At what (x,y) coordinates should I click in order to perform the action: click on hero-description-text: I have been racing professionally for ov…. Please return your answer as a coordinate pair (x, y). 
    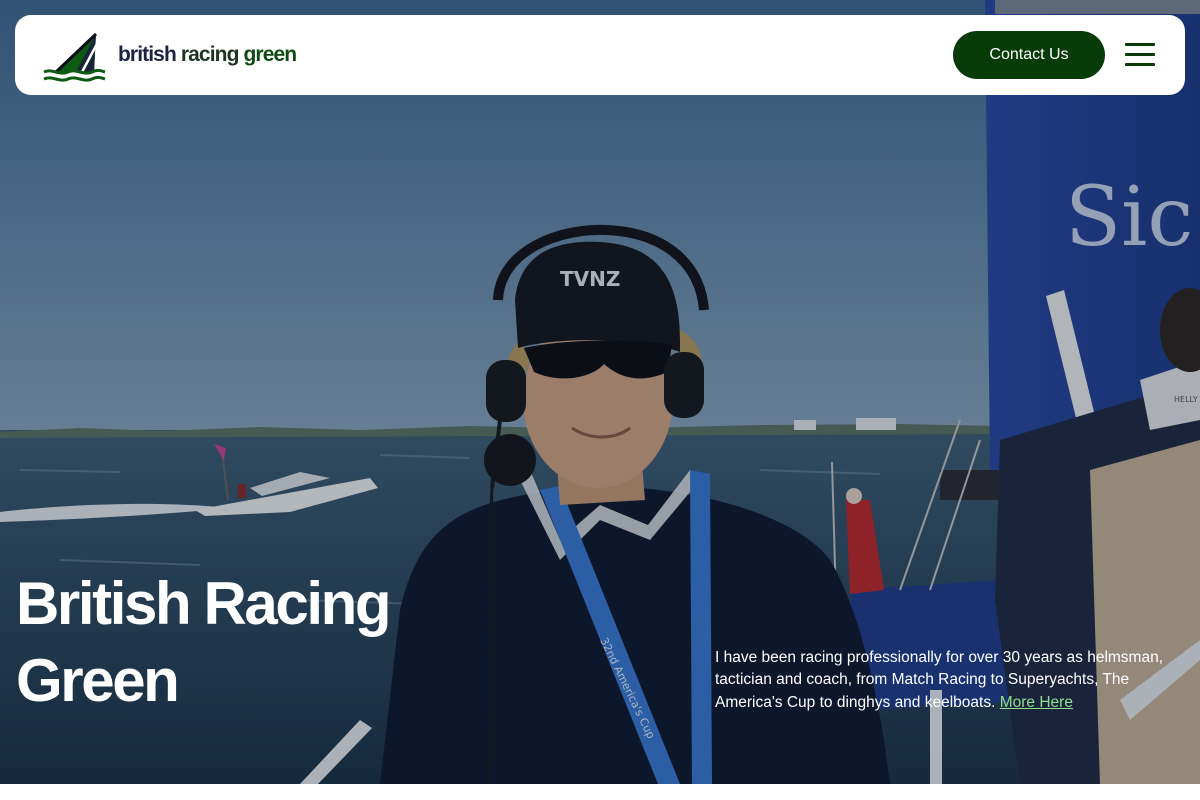
    Looking at the image, I should click on (939, 680).